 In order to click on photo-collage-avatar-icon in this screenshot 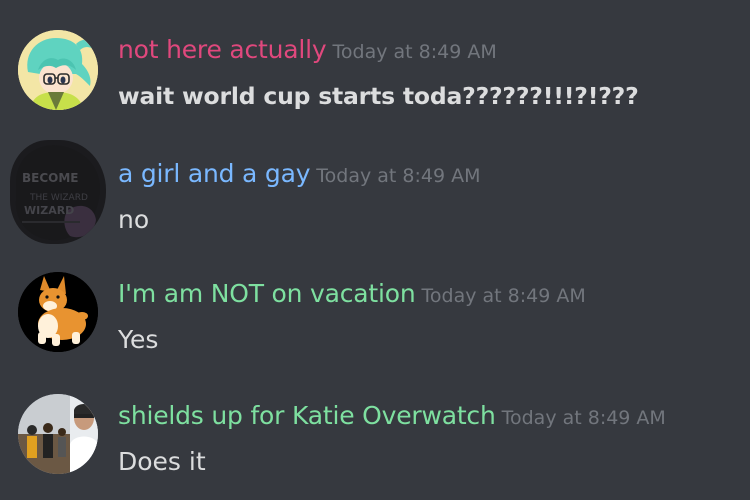, I will do `click(58, 434)`.